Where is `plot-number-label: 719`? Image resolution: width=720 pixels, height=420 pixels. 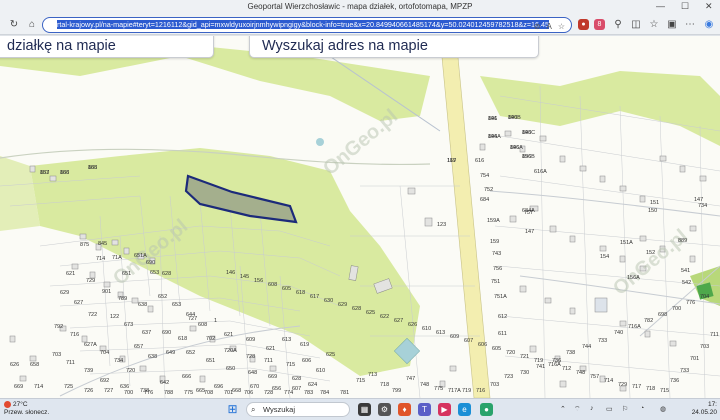 plot-number-label: 719 is located at coordinates (466, 391).